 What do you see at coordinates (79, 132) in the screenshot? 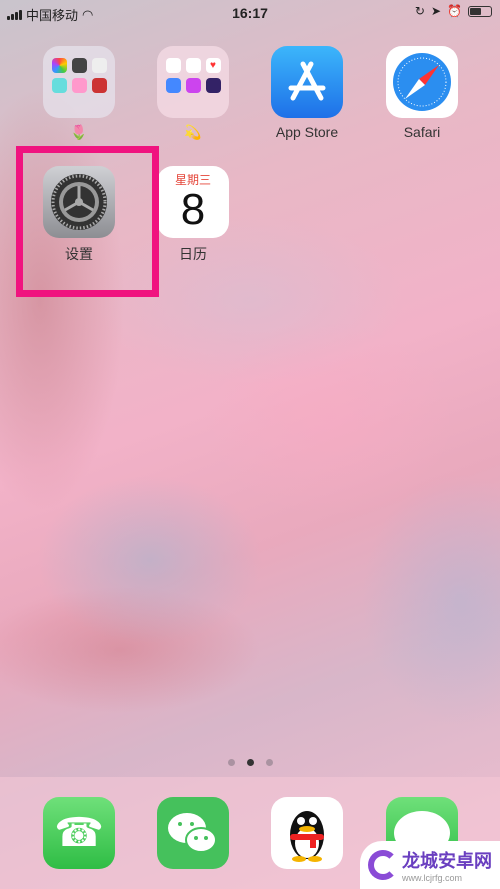
I see `folder-label: 🌷` at bounding box center [79, 132].